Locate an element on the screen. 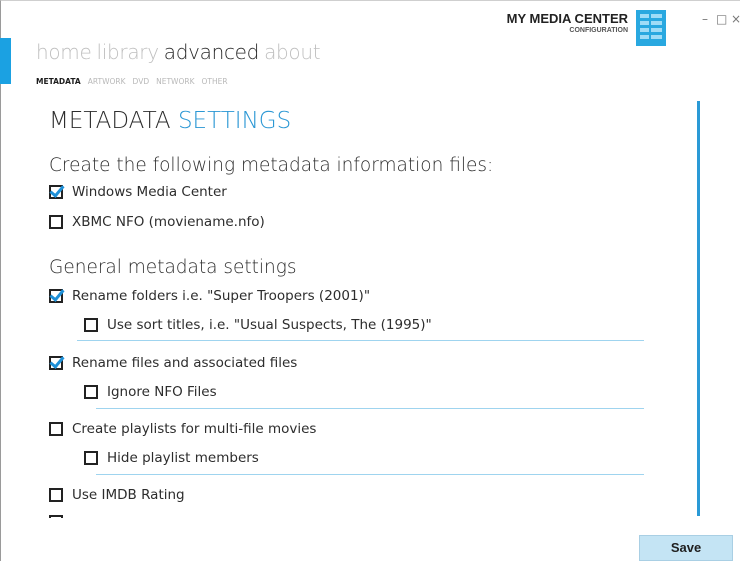 The image size is (740, 561). page-title-main: METADATA is located at coordinates (110, 121).